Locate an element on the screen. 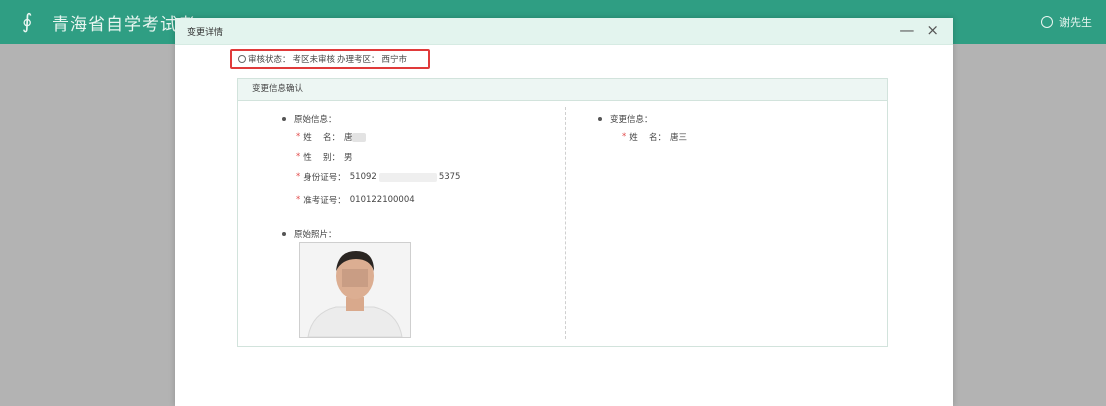 This screenshot has height=406, width=1106. user-menu: 谢先生 is located at coordinates (1066, 22).